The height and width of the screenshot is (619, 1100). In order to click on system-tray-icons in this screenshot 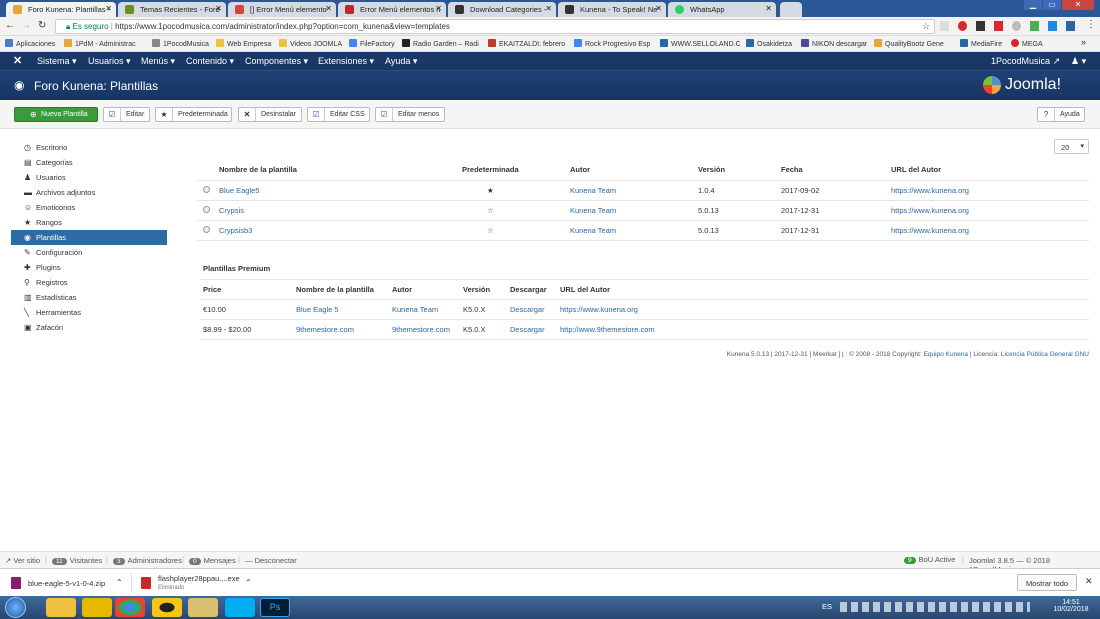, I will do `click(935, 607)`.